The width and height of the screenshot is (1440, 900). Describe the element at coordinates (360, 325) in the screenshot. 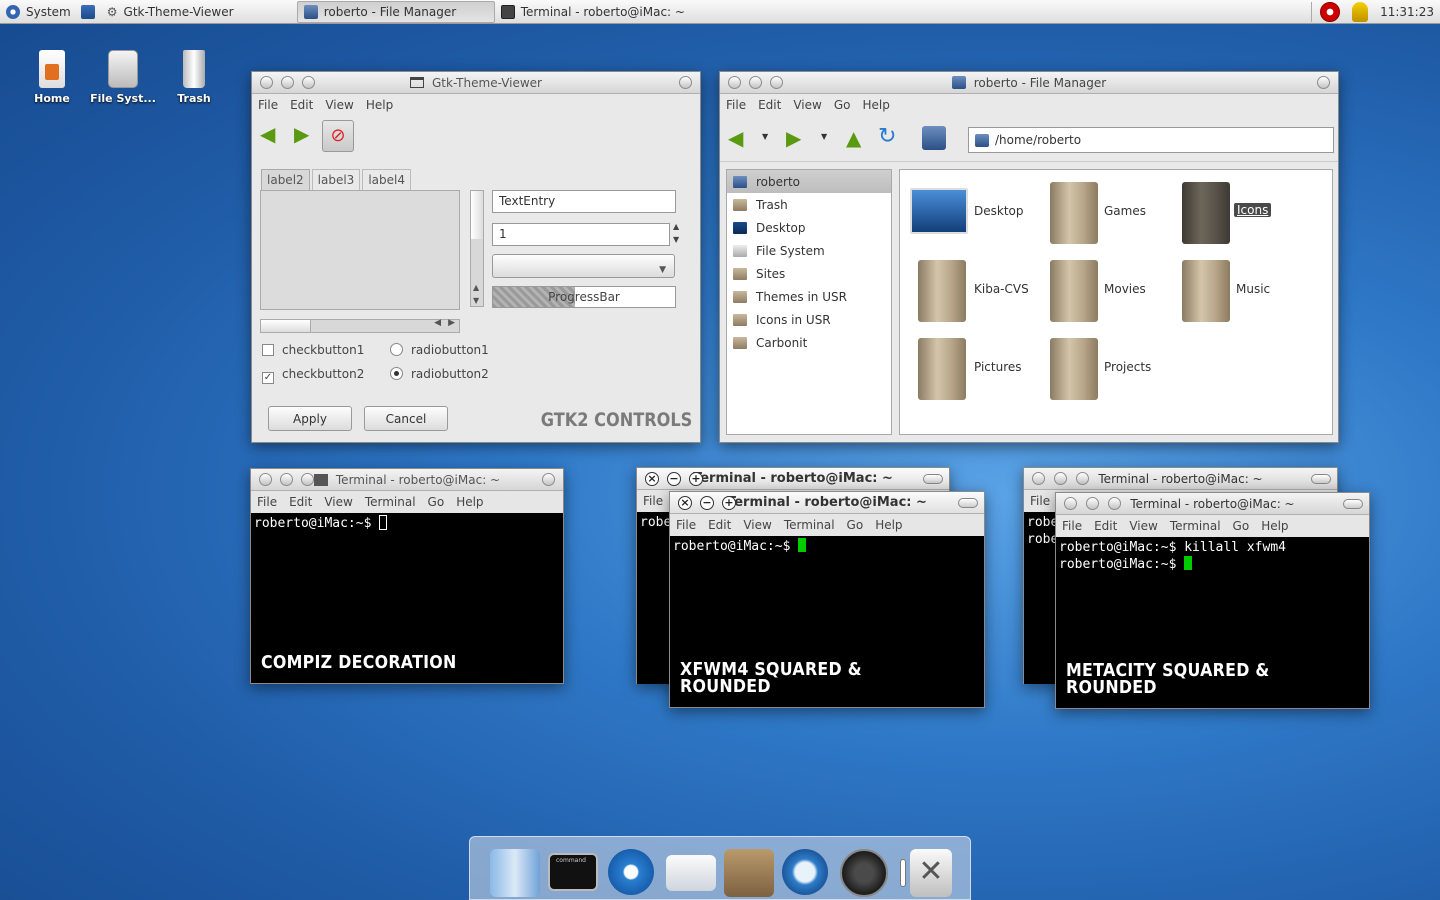

I see `horizontal-scrollbar: ◀ ▶` at that location.